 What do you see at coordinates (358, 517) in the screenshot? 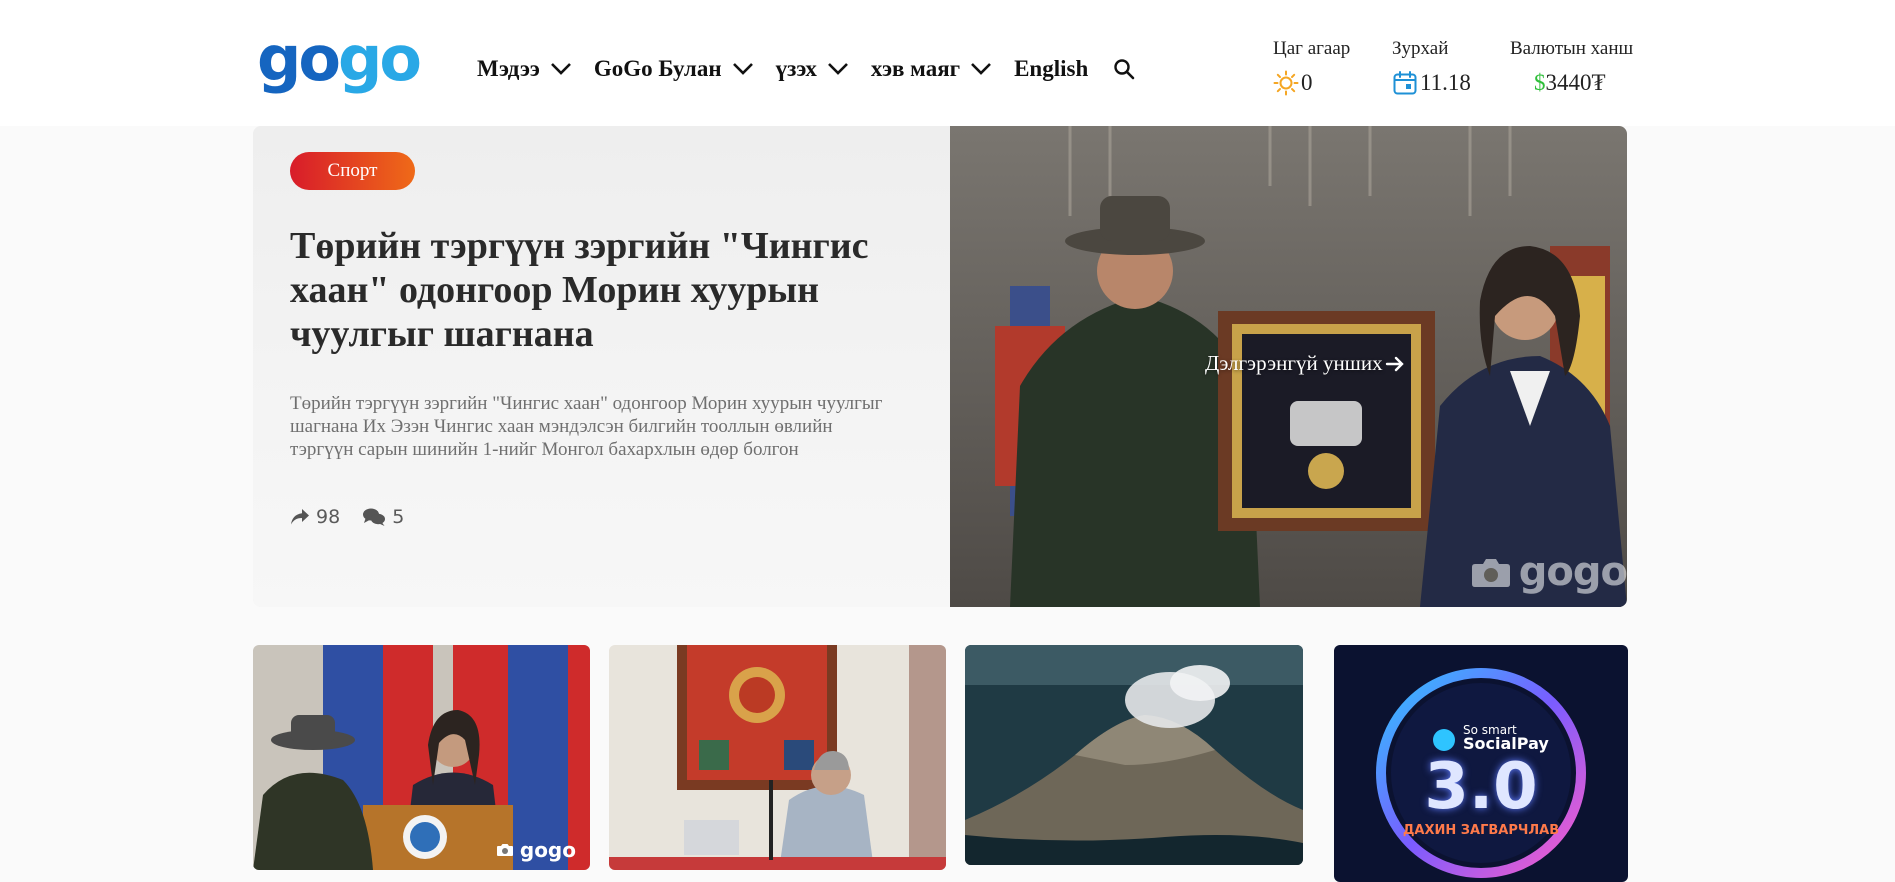
I see `article-stats: 98 5` at bounding box center [358, 517].